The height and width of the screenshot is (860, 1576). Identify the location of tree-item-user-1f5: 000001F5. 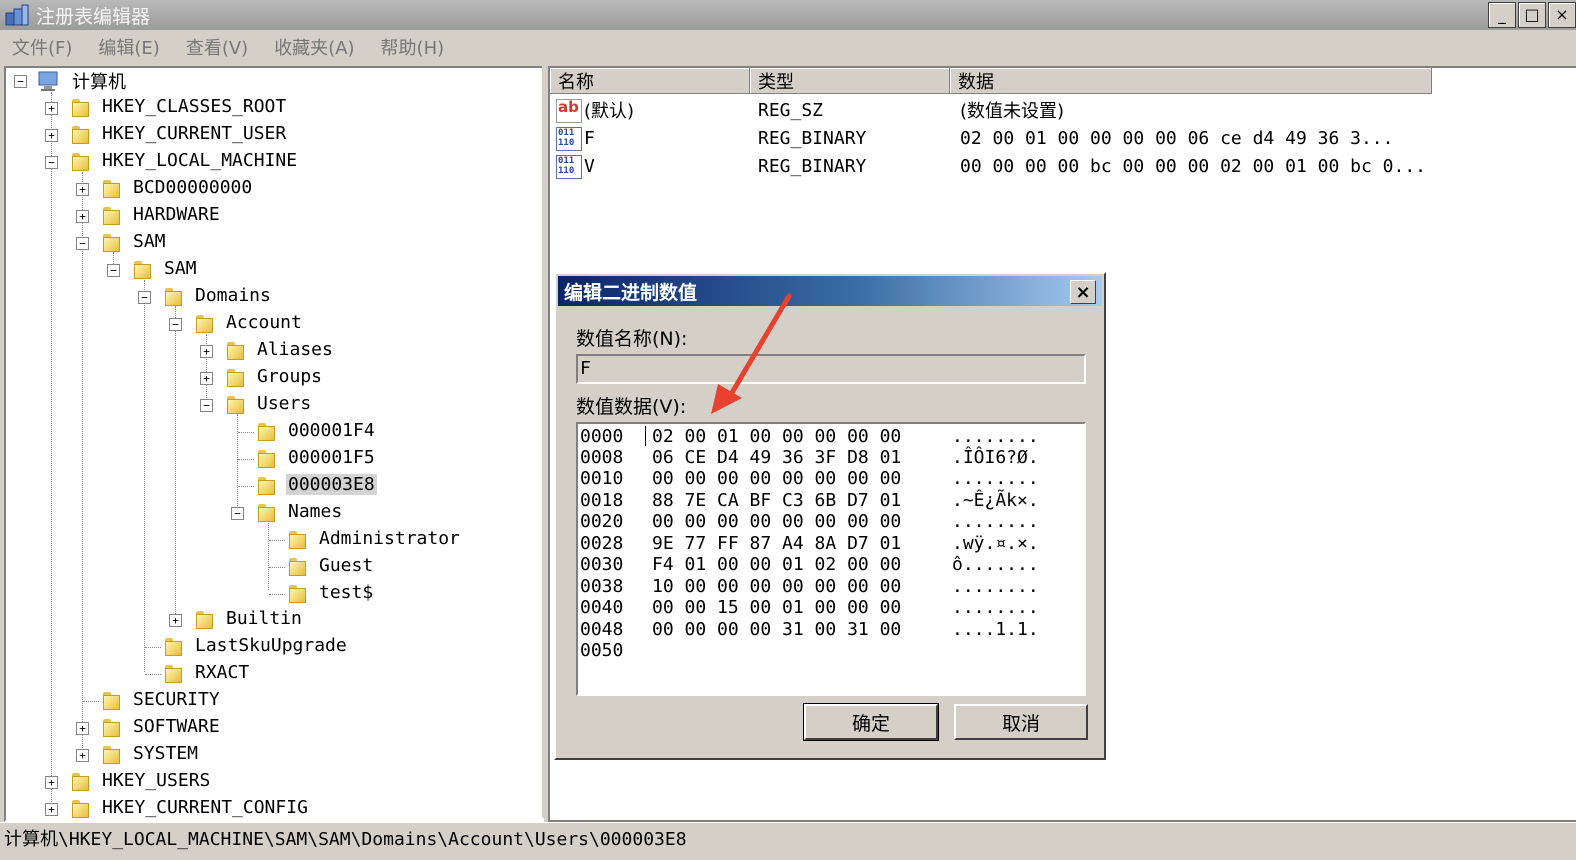
(331, 457).